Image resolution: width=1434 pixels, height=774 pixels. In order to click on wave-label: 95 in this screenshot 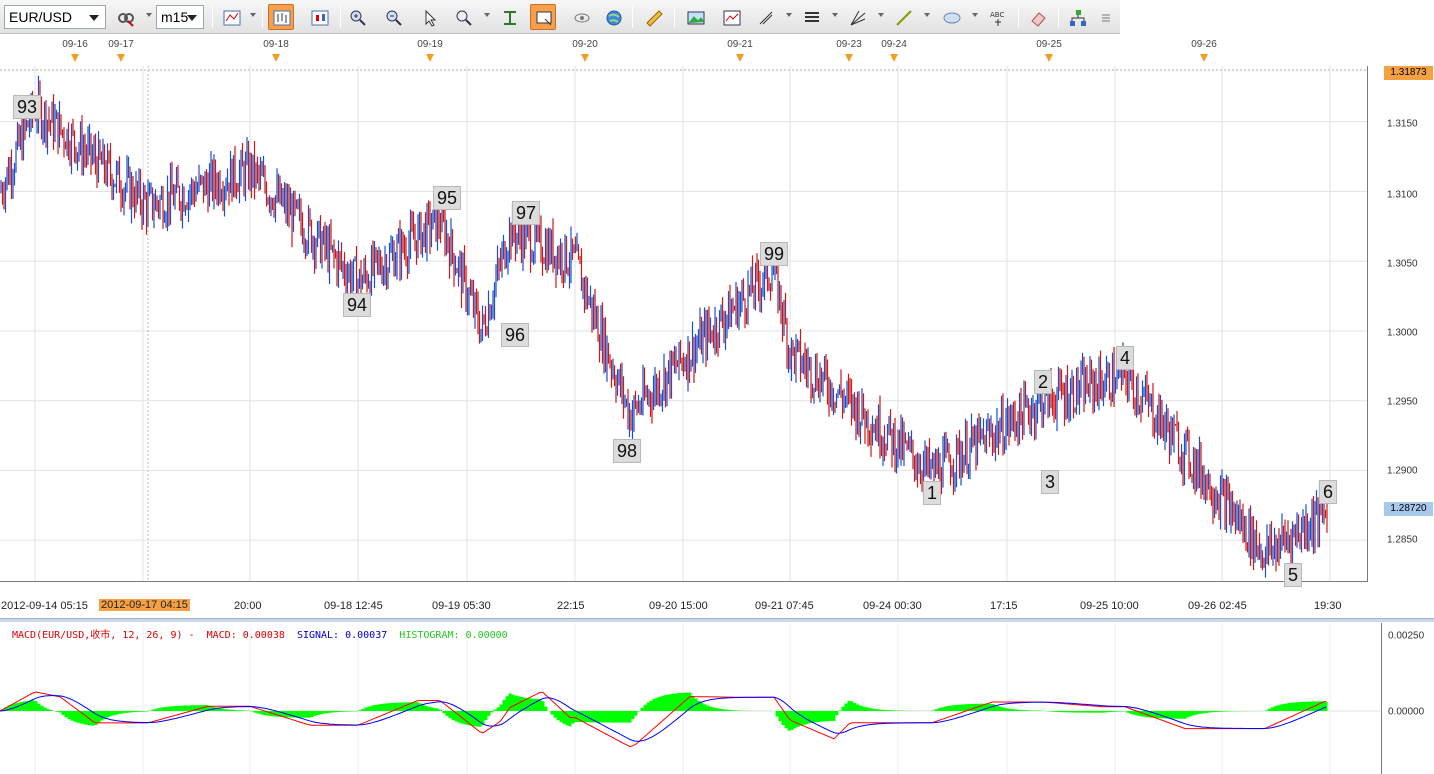, I will do `click(447, 198)`.